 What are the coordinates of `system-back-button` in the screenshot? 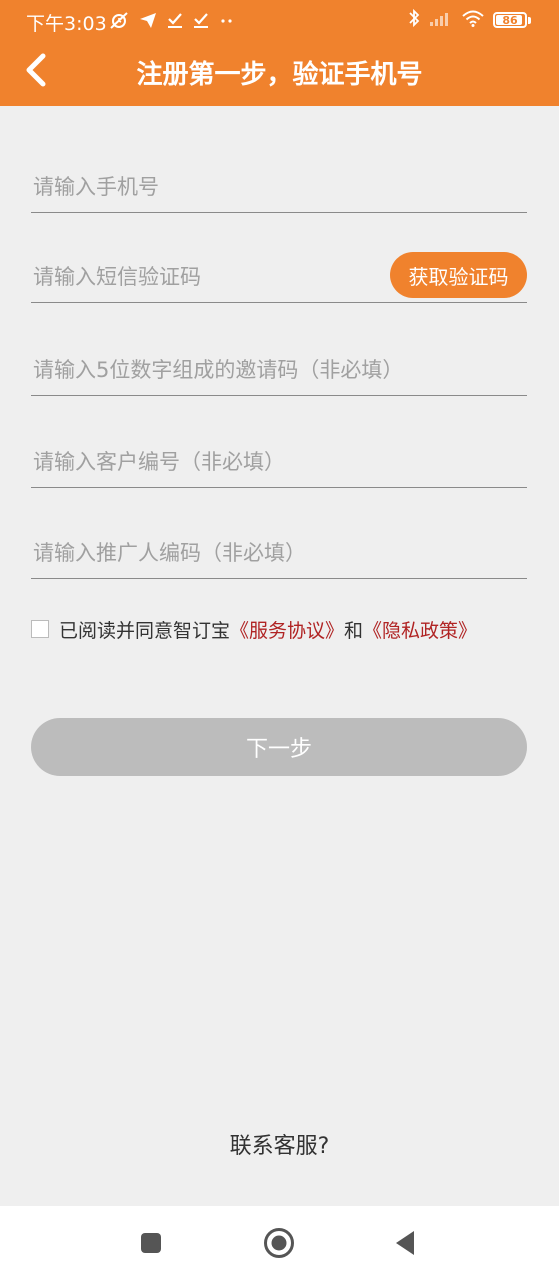 It's located at (405, 1243).